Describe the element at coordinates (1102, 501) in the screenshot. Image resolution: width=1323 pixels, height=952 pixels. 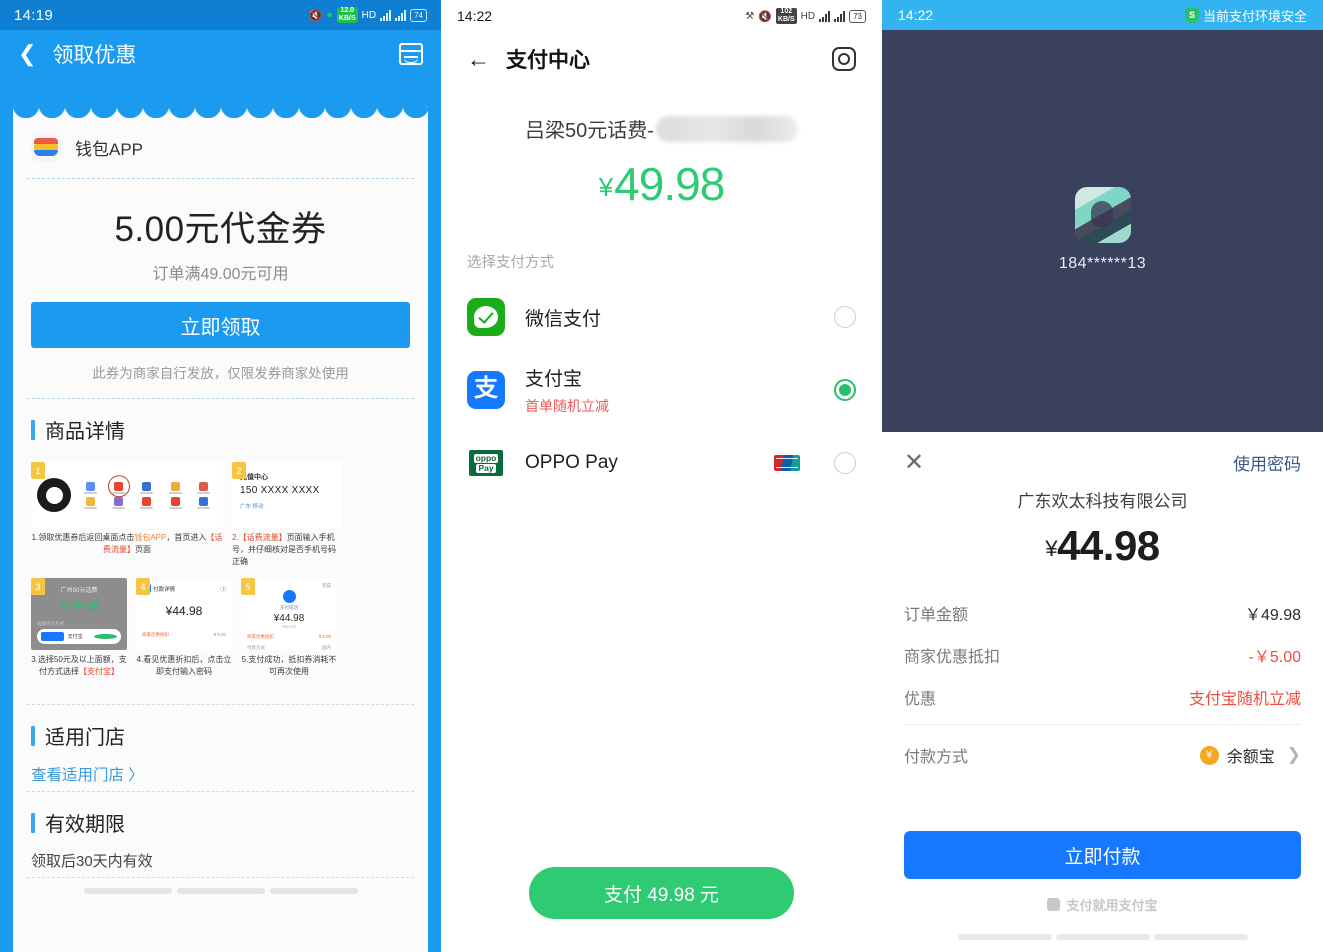
I see `merchant-name: 广东欢太科技有限公司` at that location.